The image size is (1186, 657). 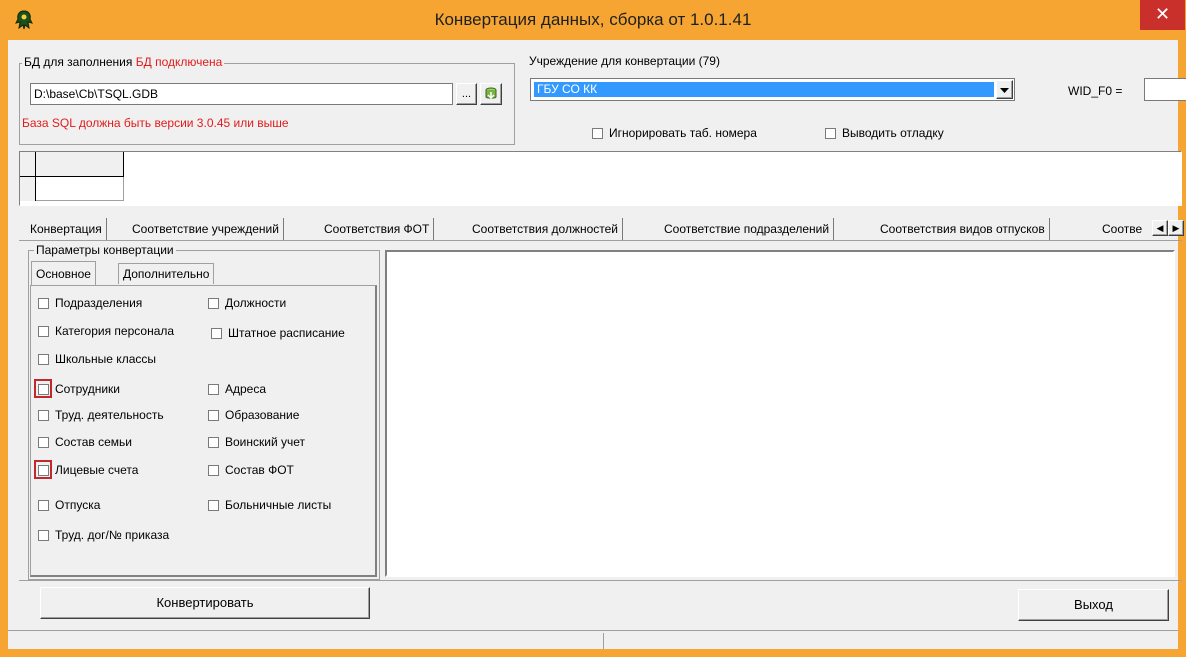 I want to click on cb-education: Образование, so click(x=253, y=415).